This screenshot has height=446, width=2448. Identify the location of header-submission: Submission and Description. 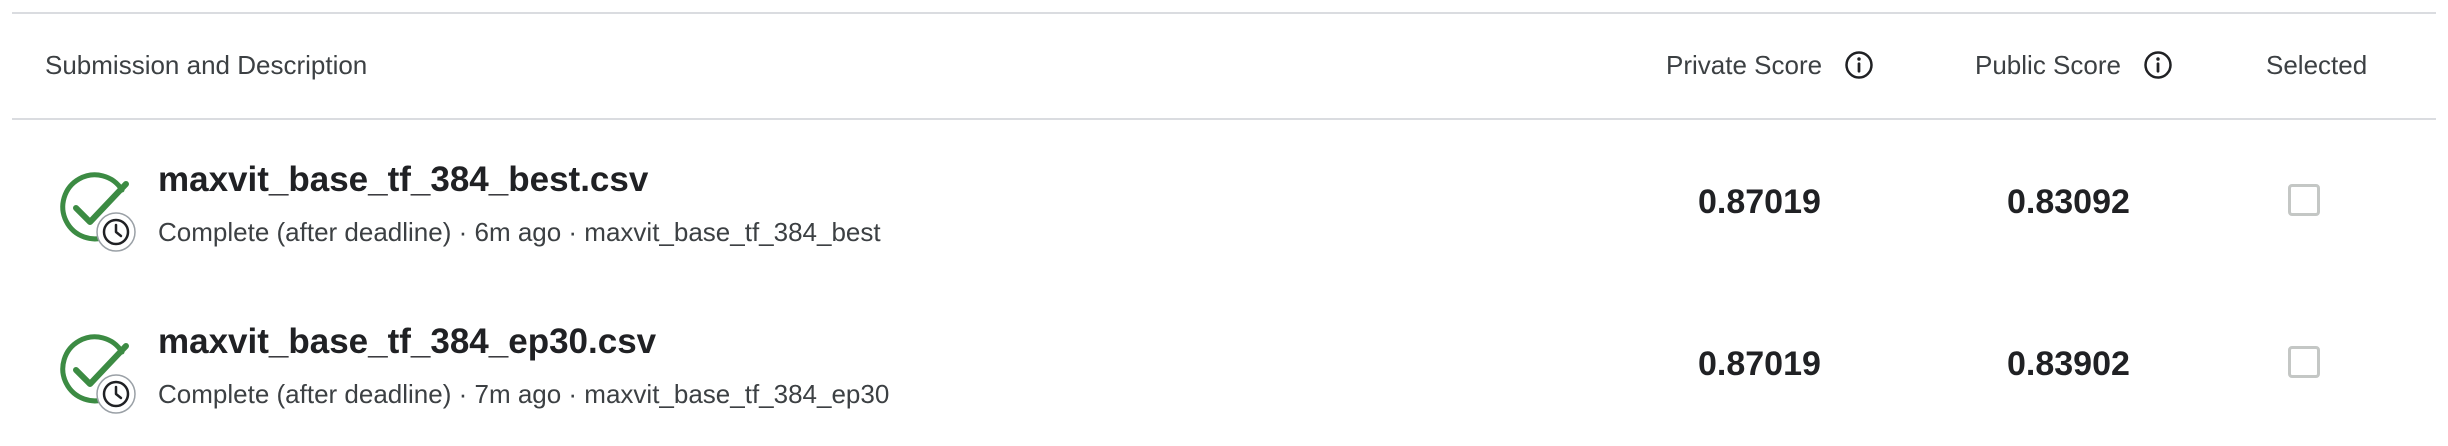
(206, 65).